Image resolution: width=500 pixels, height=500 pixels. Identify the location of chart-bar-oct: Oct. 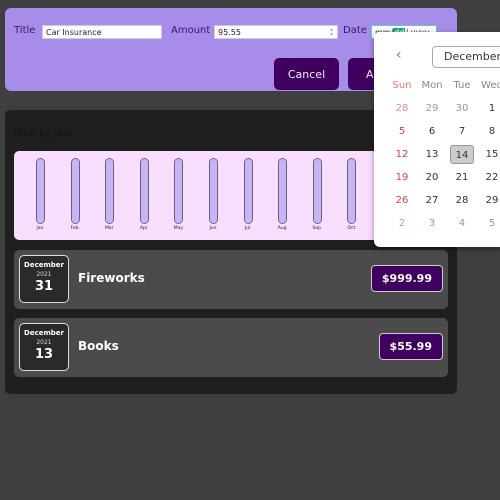
(351, 198).